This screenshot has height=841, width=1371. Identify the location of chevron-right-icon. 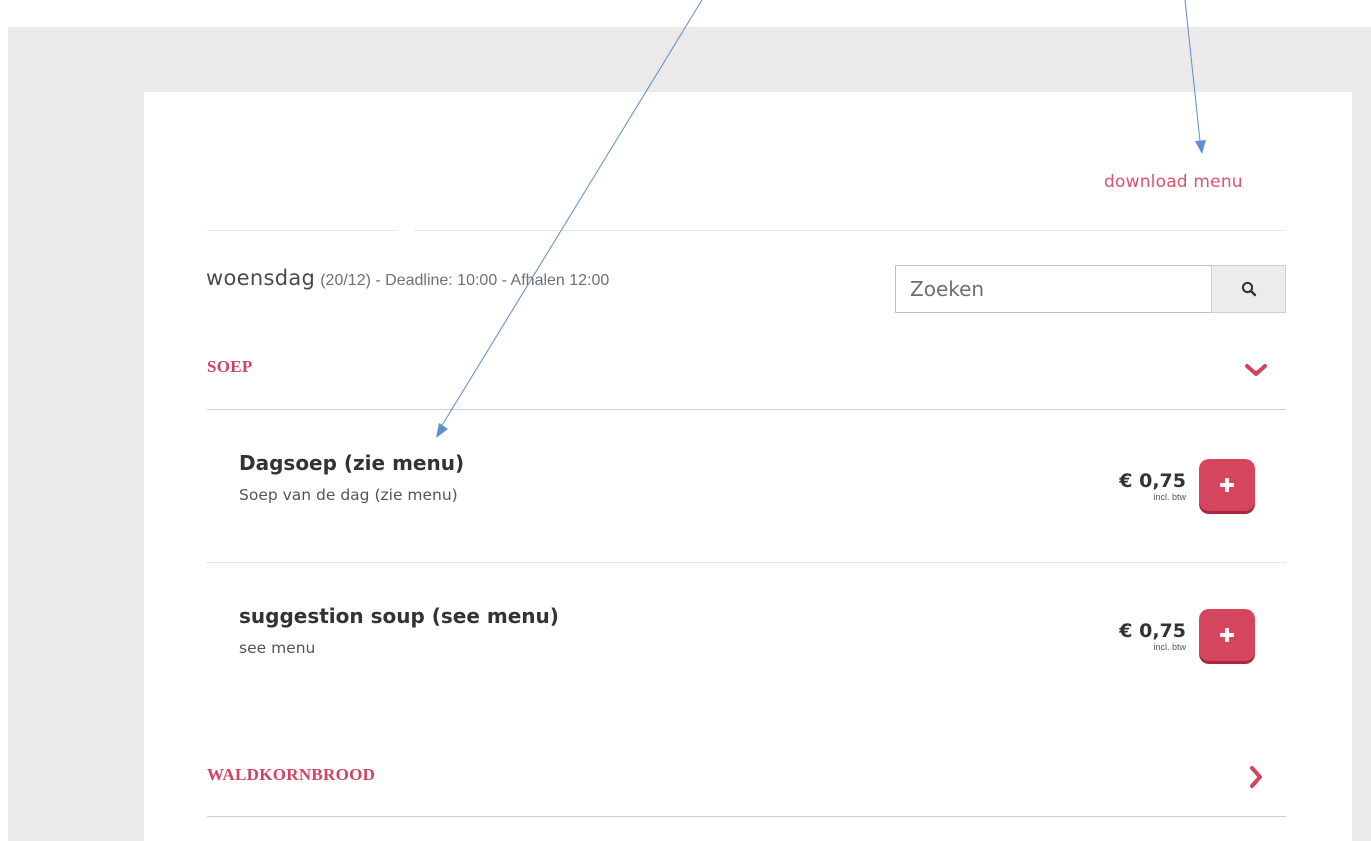
(1256, 777).